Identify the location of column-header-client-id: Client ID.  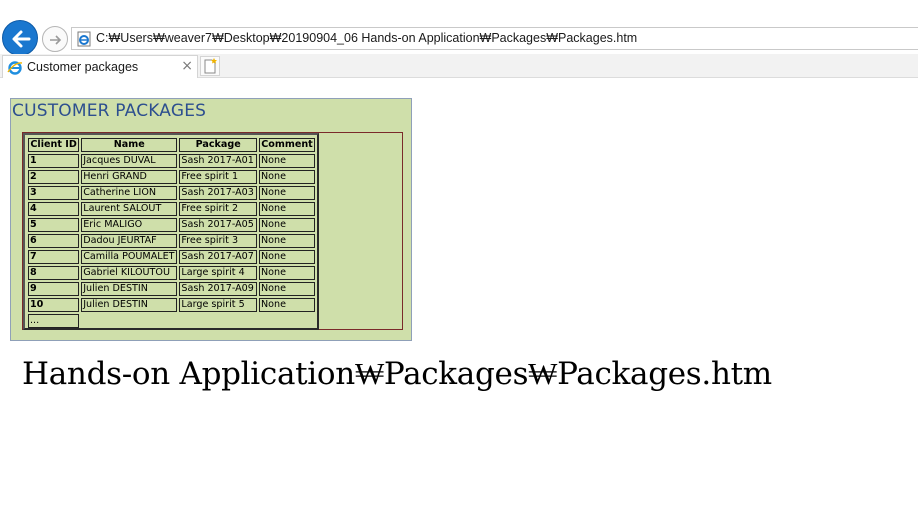
(54, 145).